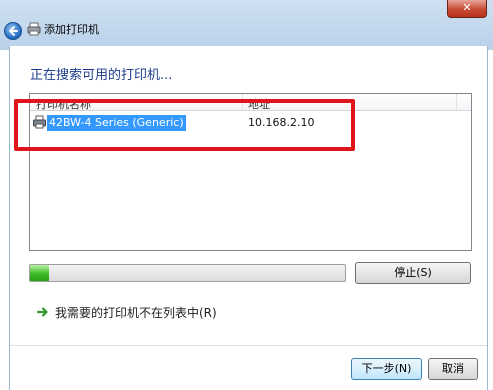 This screenshot has width=493, height=390. Describe the element at coordinates (453, 369) in the screenshot. I see `cancel-button: 取消` at that location.